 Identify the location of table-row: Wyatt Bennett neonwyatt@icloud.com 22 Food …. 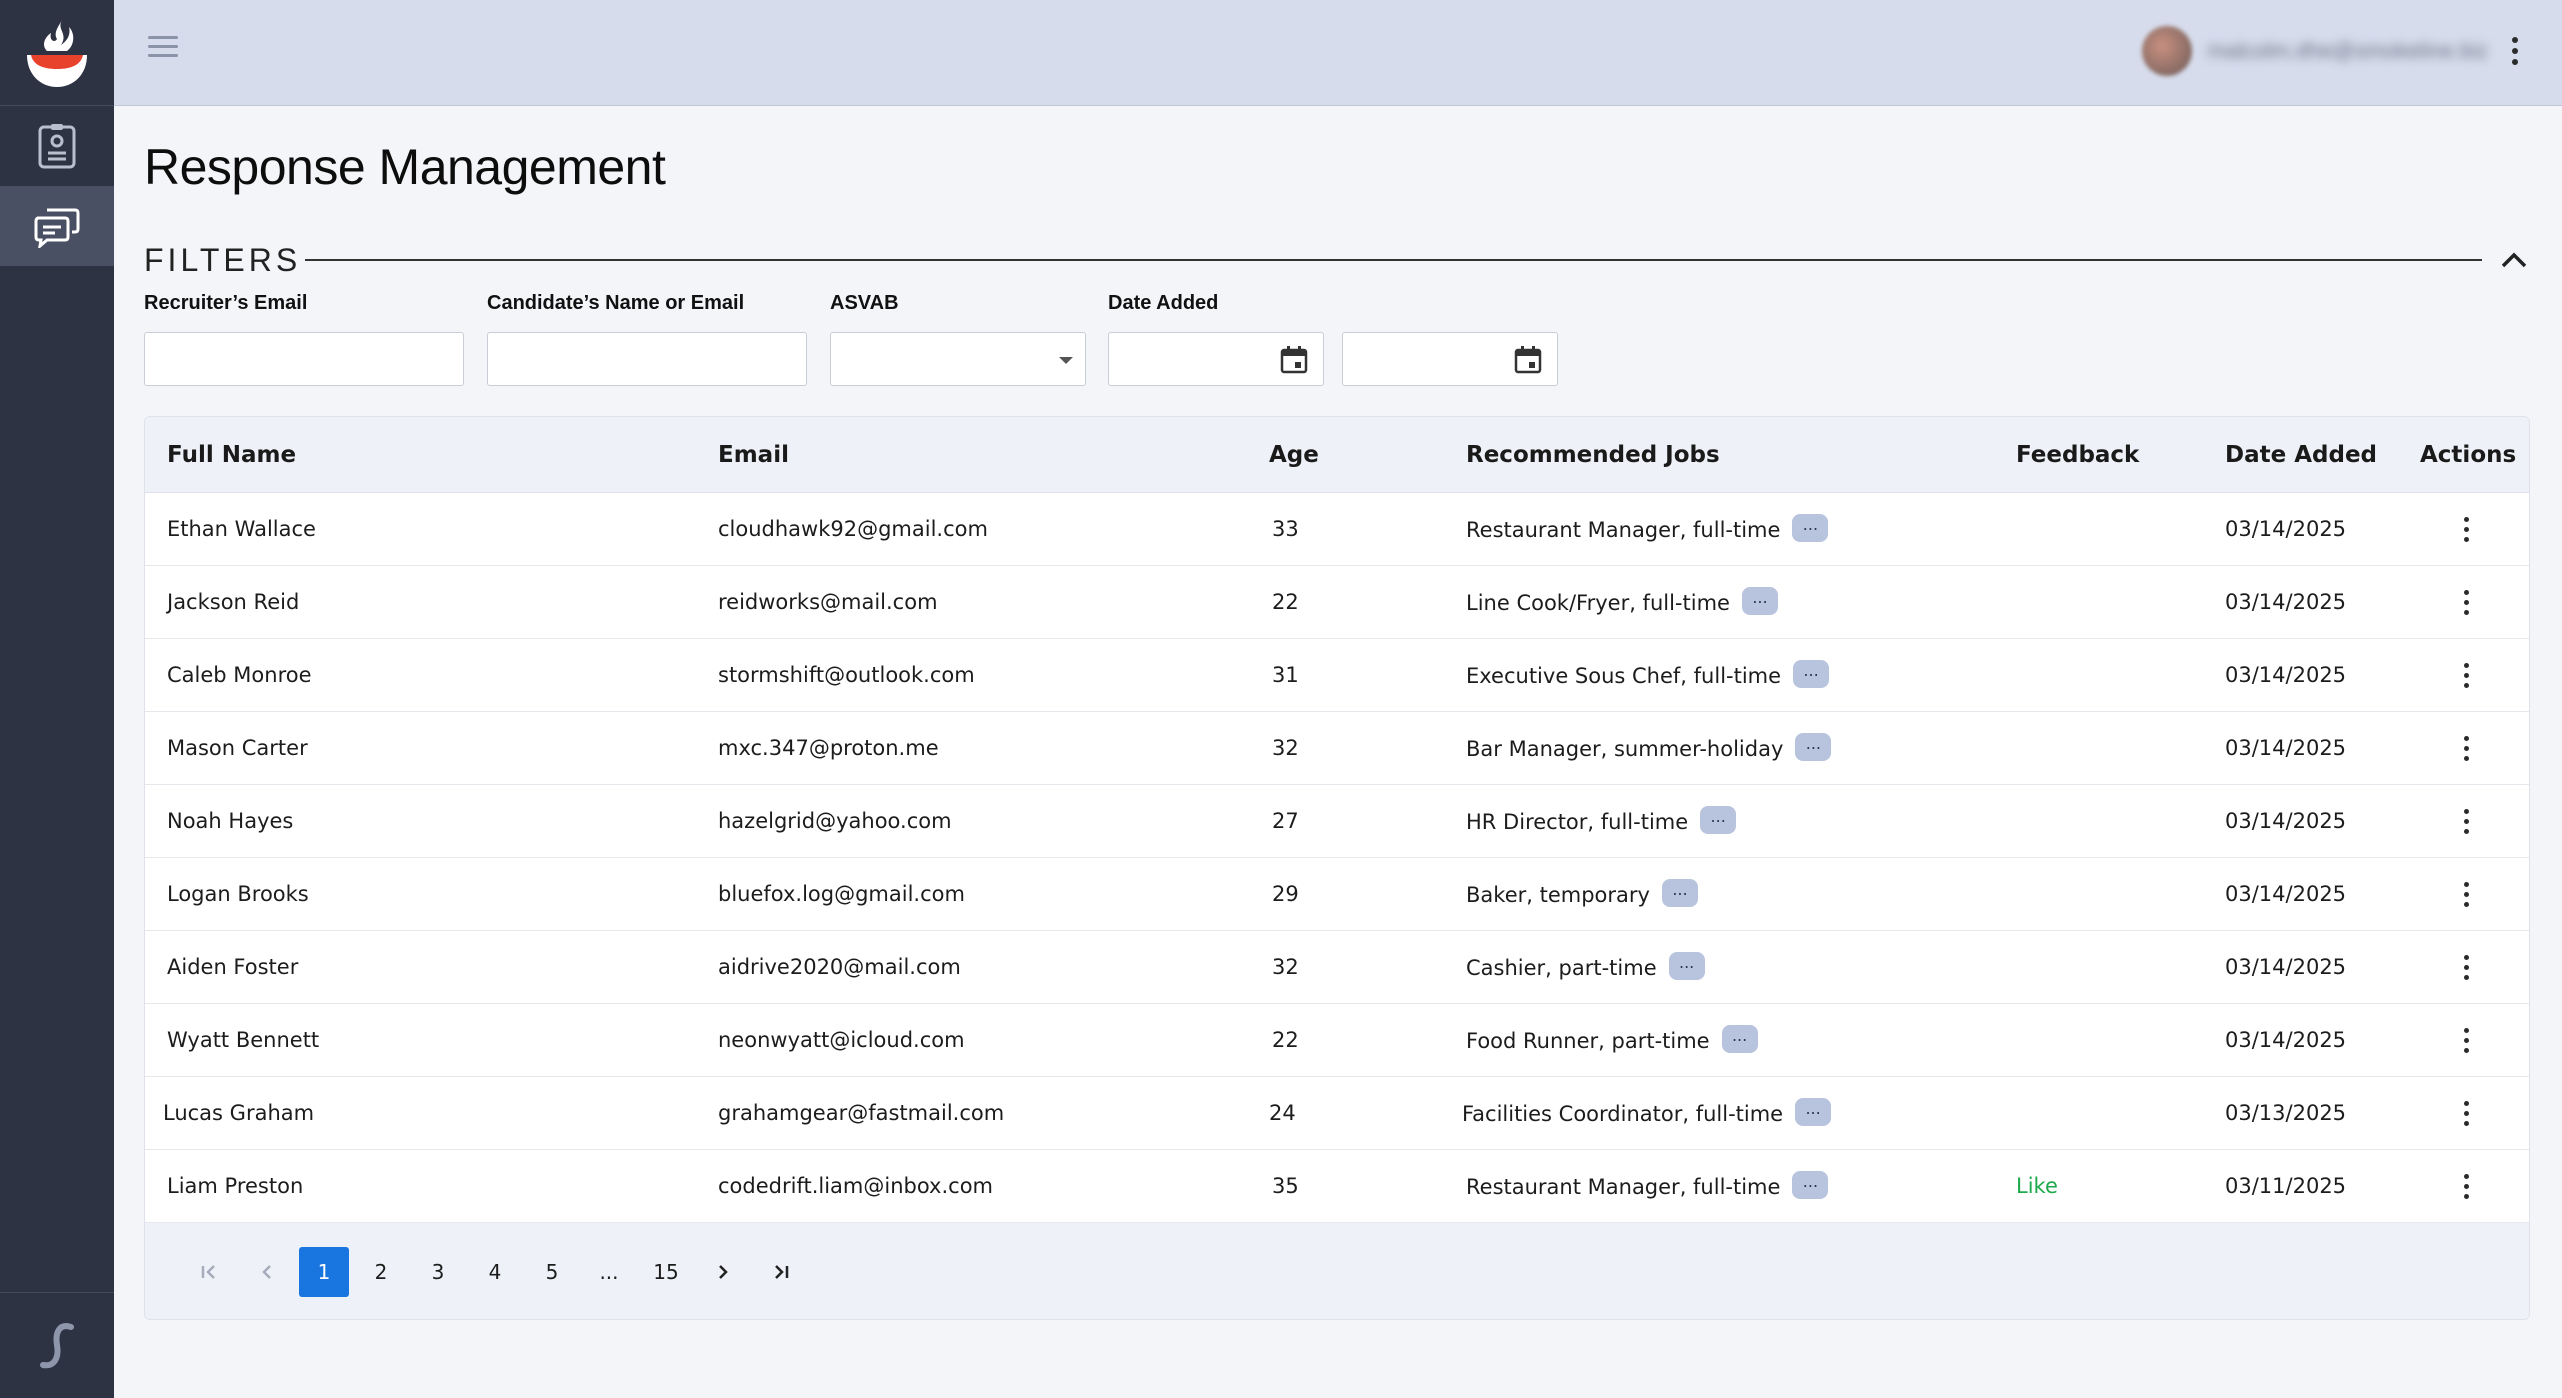
(1337, 1040).